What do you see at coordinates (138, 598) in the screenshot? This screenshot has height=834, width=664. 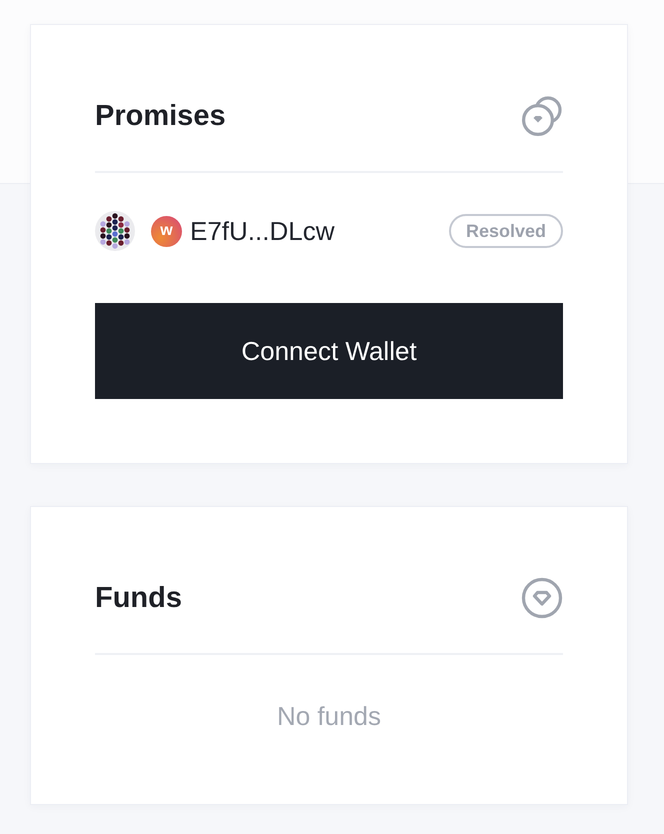 I see `card-title: Funds` at bounding box center [138, 598].